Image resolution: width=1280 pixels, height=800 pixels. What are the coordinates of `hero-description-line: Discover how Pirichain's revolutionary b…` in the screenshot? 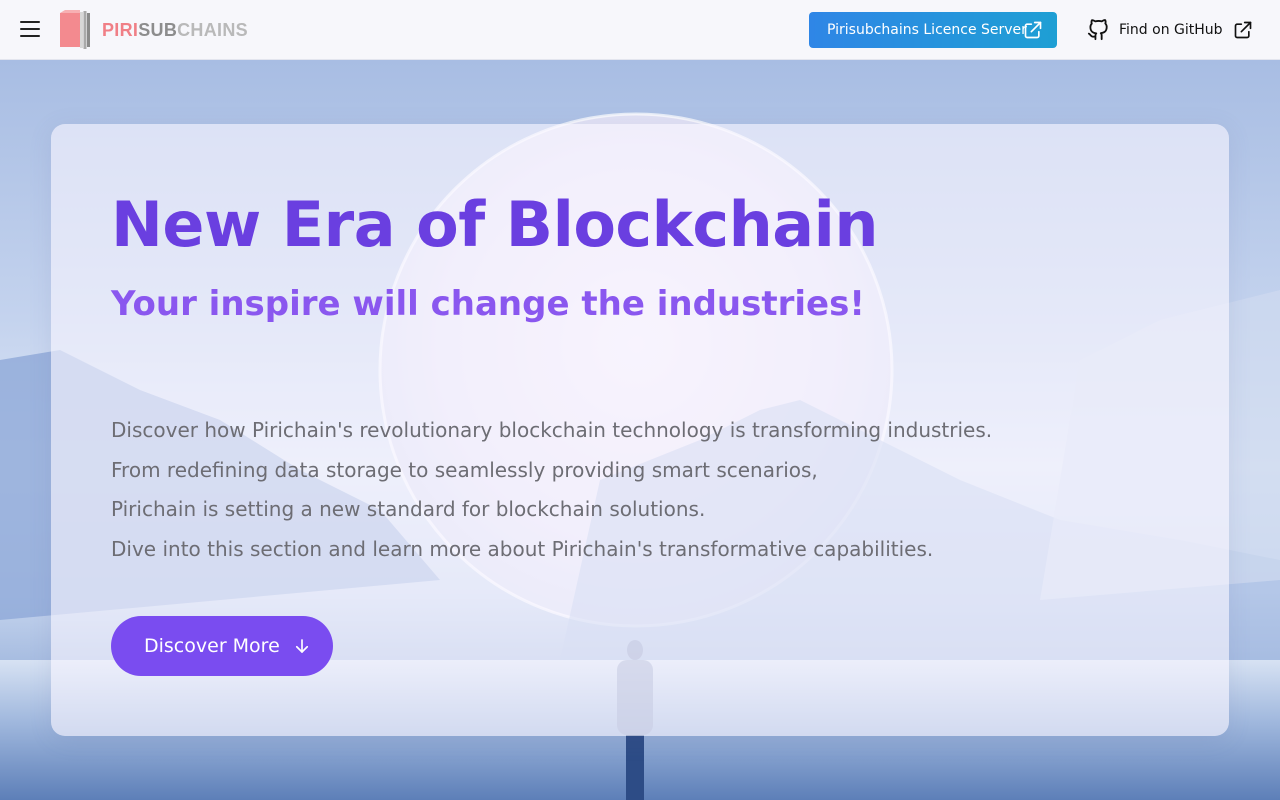 It's located at (552, 430).